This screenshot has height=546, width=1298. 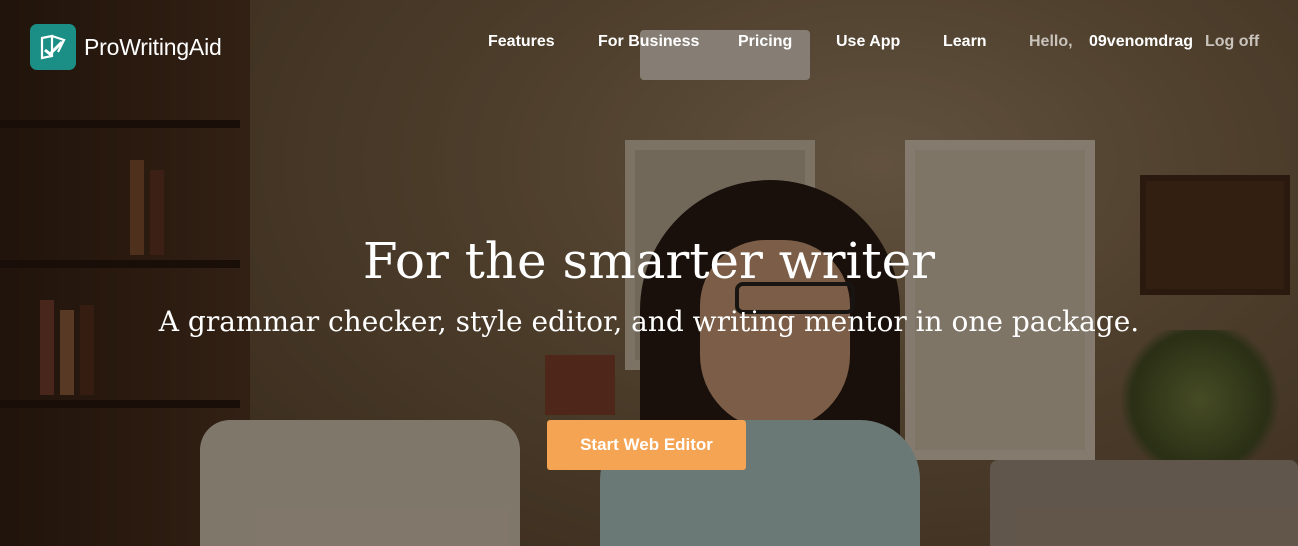 I want to click on logoff-link: Log off, so click(x=1232, y=42).